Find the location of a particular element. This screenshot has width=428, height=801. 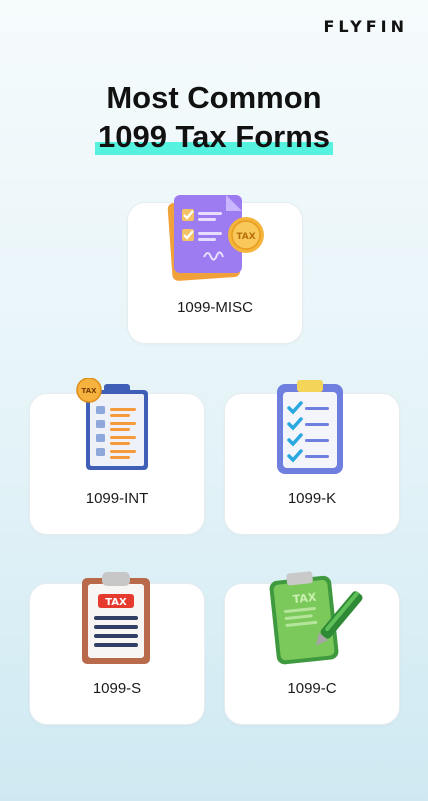

clipboard-tax-pen-icon: TAX is located at coordinates (316, 618).